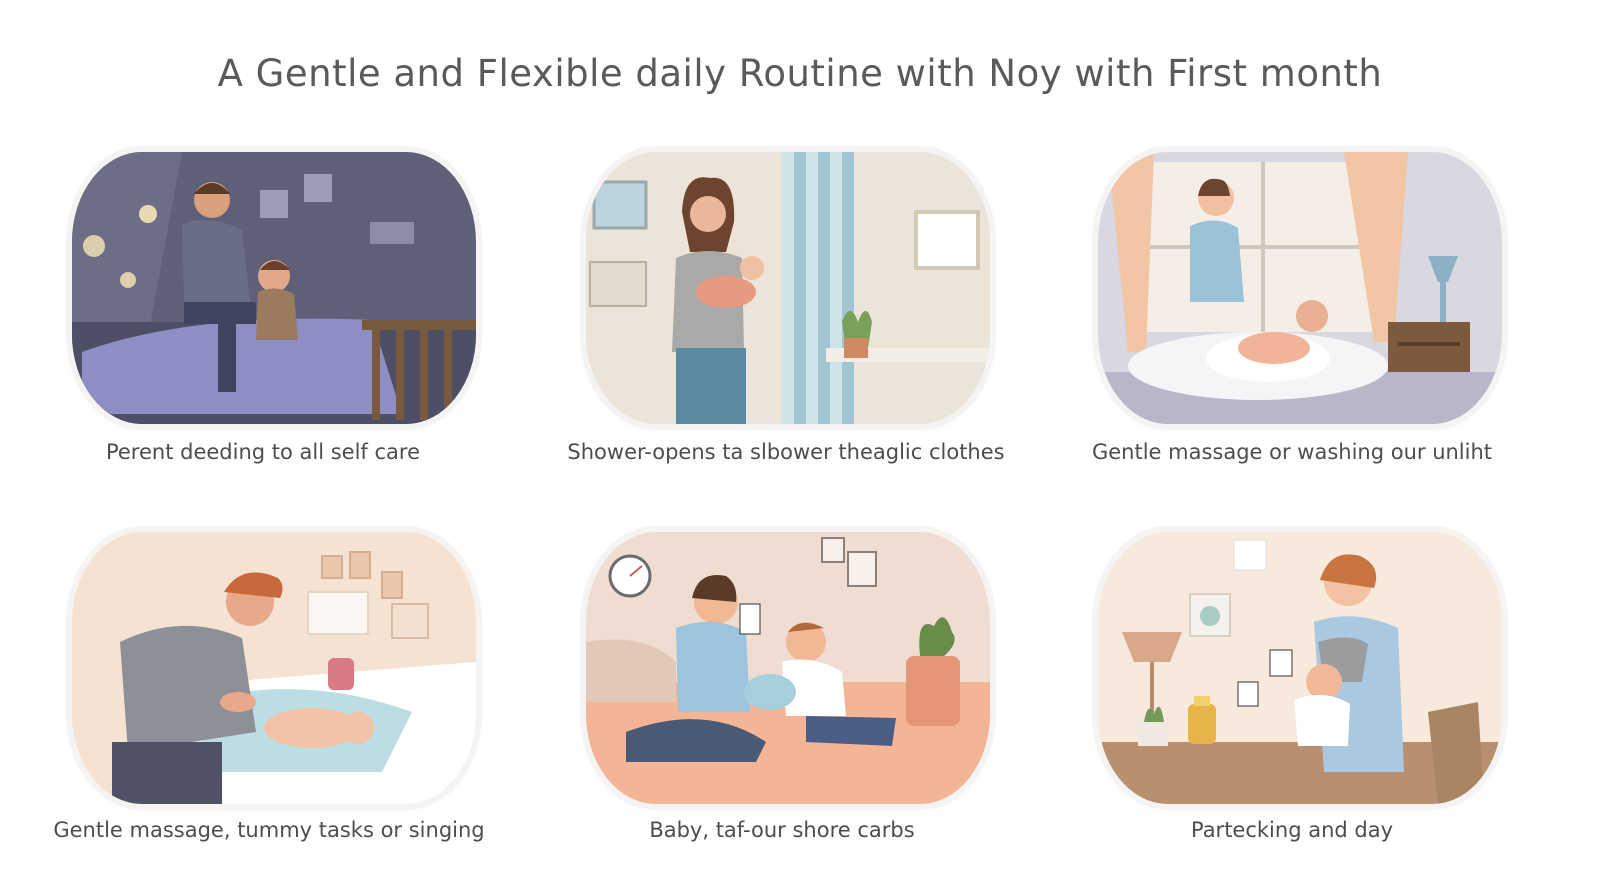  Describe the element at coordinates (782, 830) in the screenshot. I see `card-caption: Baby, taf-our shore carbs` at that location.